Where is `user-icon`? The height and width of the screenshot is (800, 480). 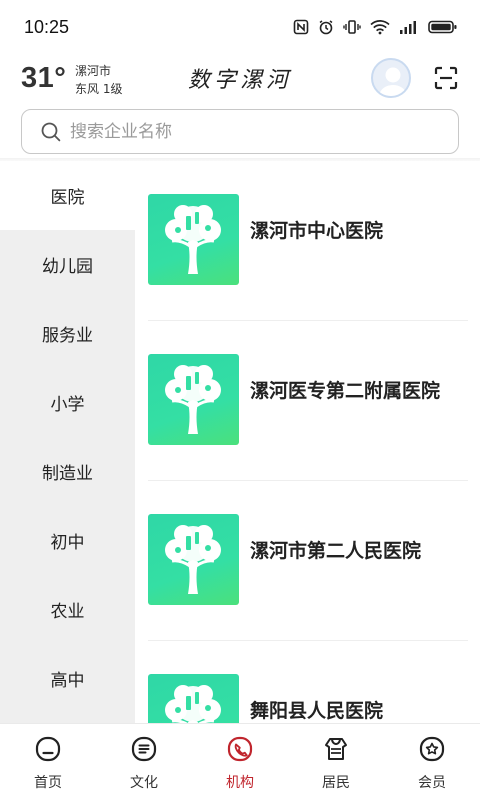 user-icon is located at coordinates (393, 81).